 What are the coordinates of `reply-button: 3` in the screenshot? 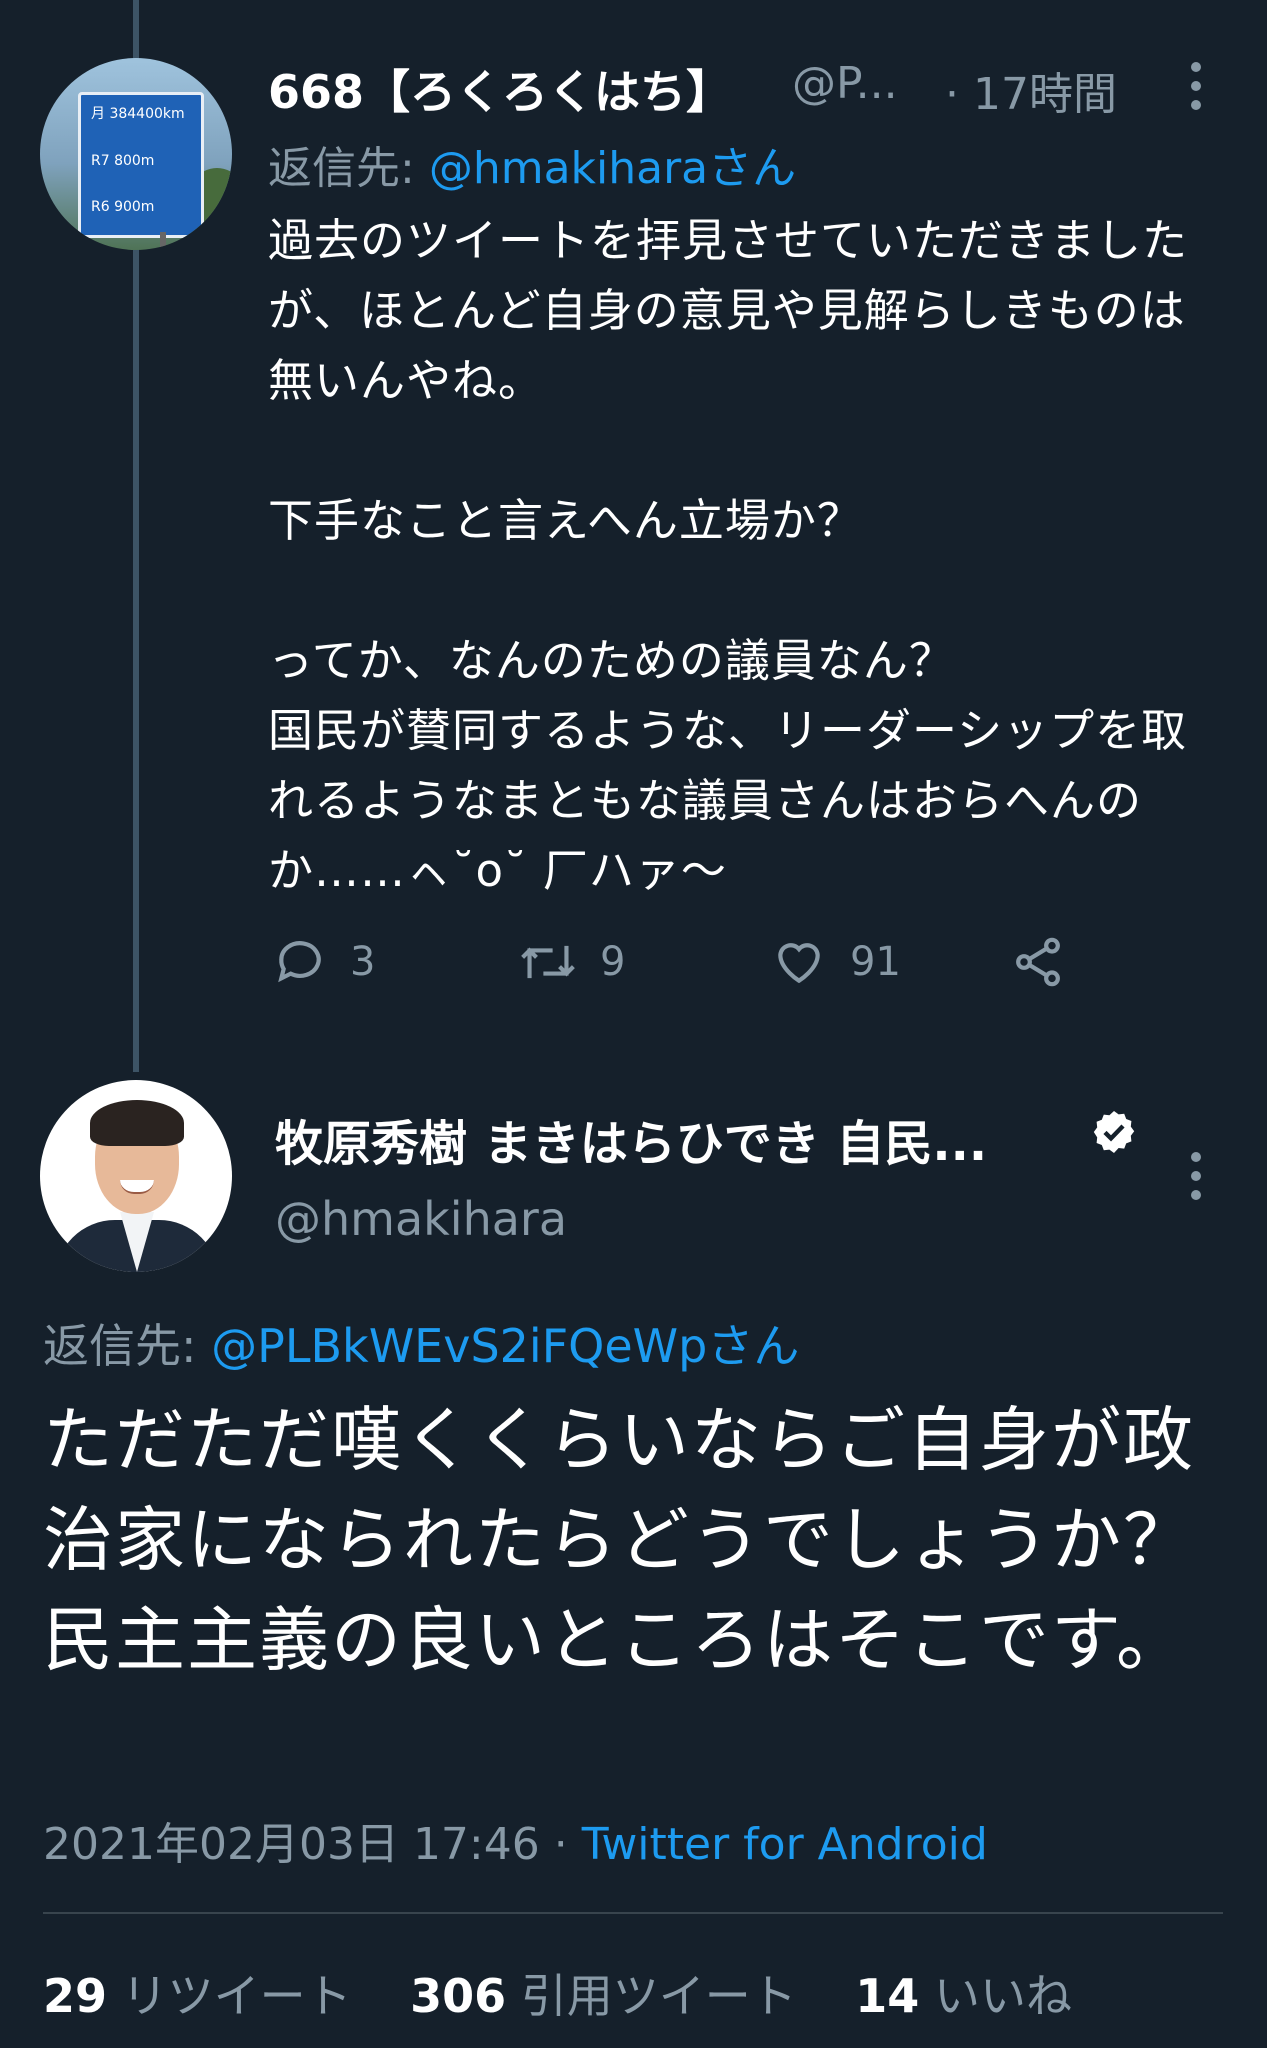 It's located at (323, 962).